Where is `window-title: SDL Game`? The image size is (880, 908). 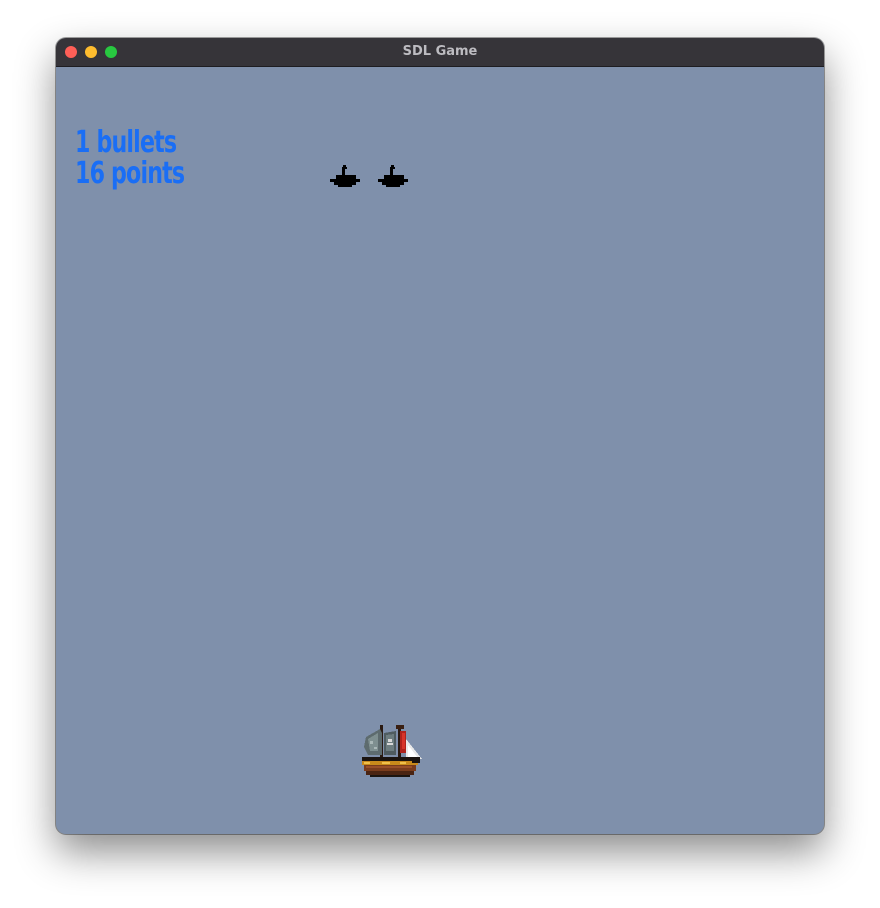 window-title: SDL Game is located at coordinates (440, 51).